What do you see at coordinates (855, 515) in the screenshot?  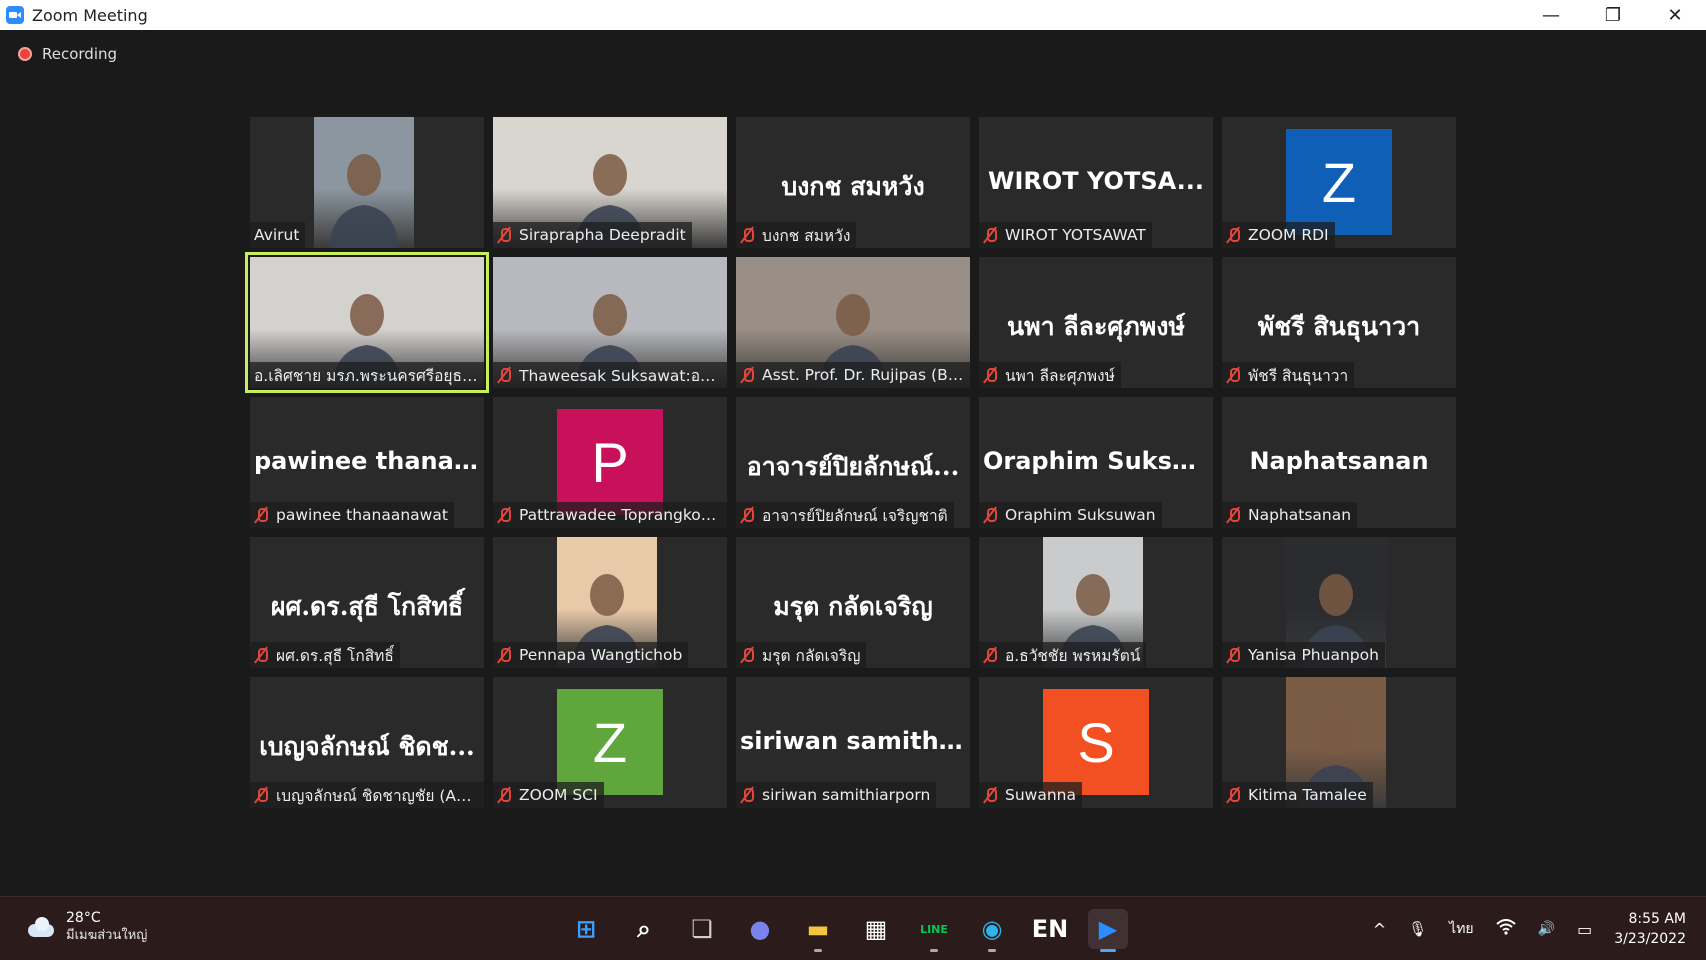 I see `participant-name: อาจารย์ปิยลักษณ์ เจริญชาติ` at bounding box center [855, 515].